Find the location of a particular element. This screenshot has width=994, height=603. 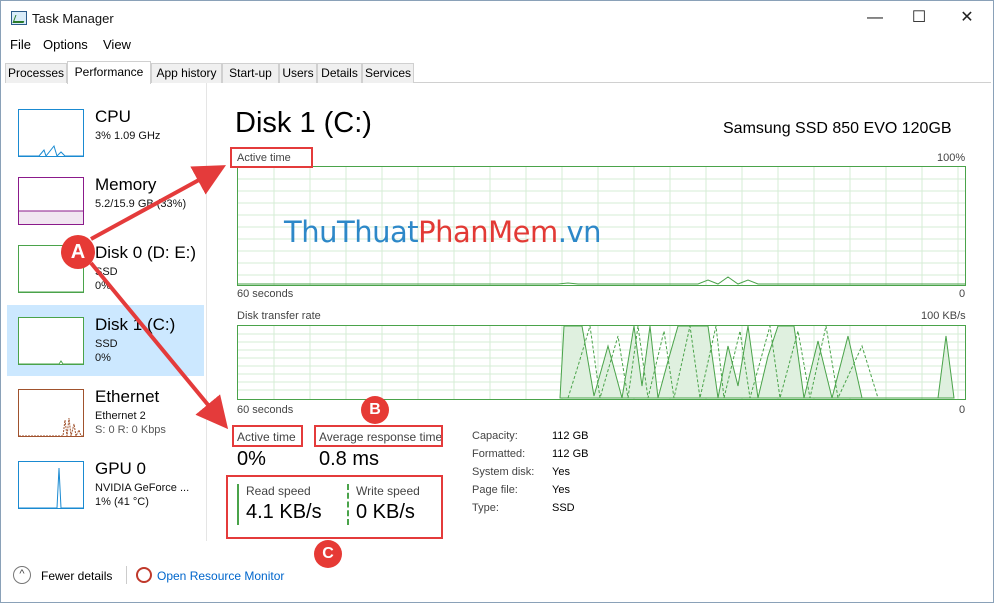

page-title: Disk 1 (C:) is located at coordinates (303, 123).